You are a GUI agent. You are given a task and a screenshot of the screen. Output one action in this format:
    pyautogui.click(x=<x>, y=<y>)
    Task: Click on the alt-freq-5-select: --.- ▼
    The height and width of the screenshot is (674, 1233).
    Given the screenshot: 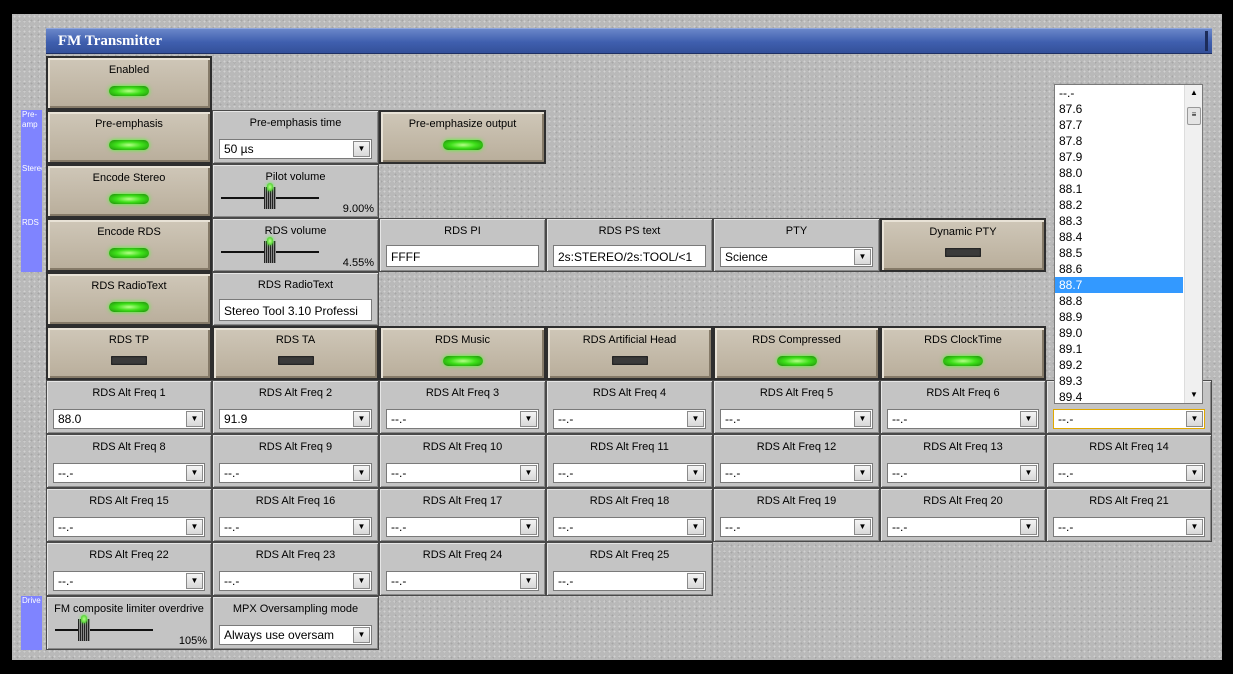 What is the action you would take?
    pyautogui.click(x=796, y=419)
    